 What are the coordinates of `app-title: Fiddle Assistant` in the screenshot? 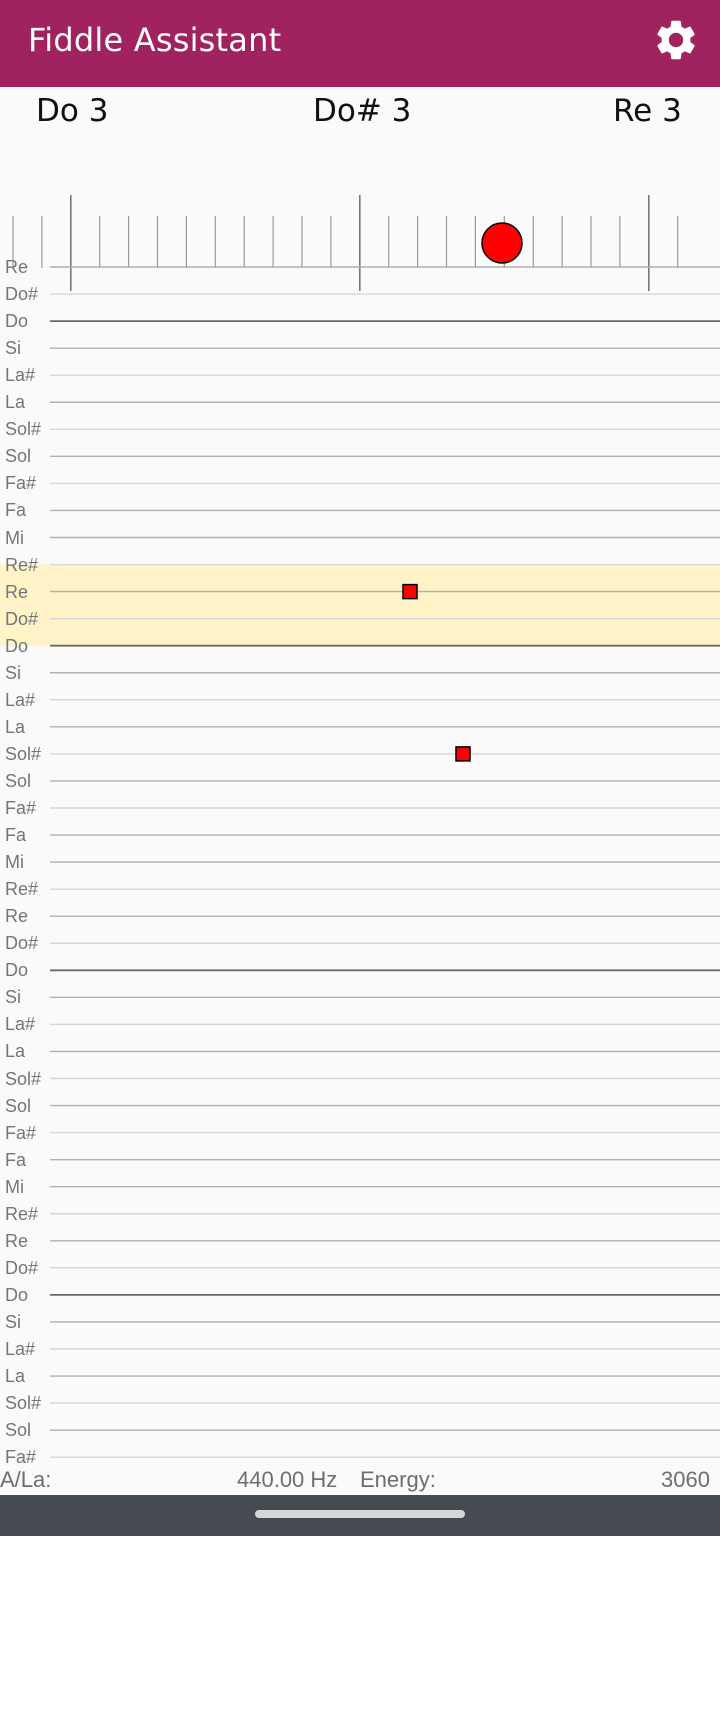 It's located at (155, 40).